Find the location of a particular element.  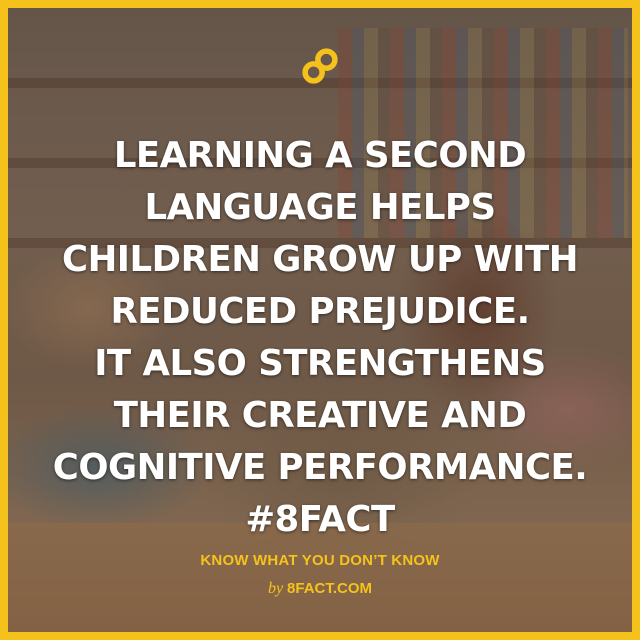

headline-line: IT ALSO STRENGTHENS is located at coordinates (320, 363).